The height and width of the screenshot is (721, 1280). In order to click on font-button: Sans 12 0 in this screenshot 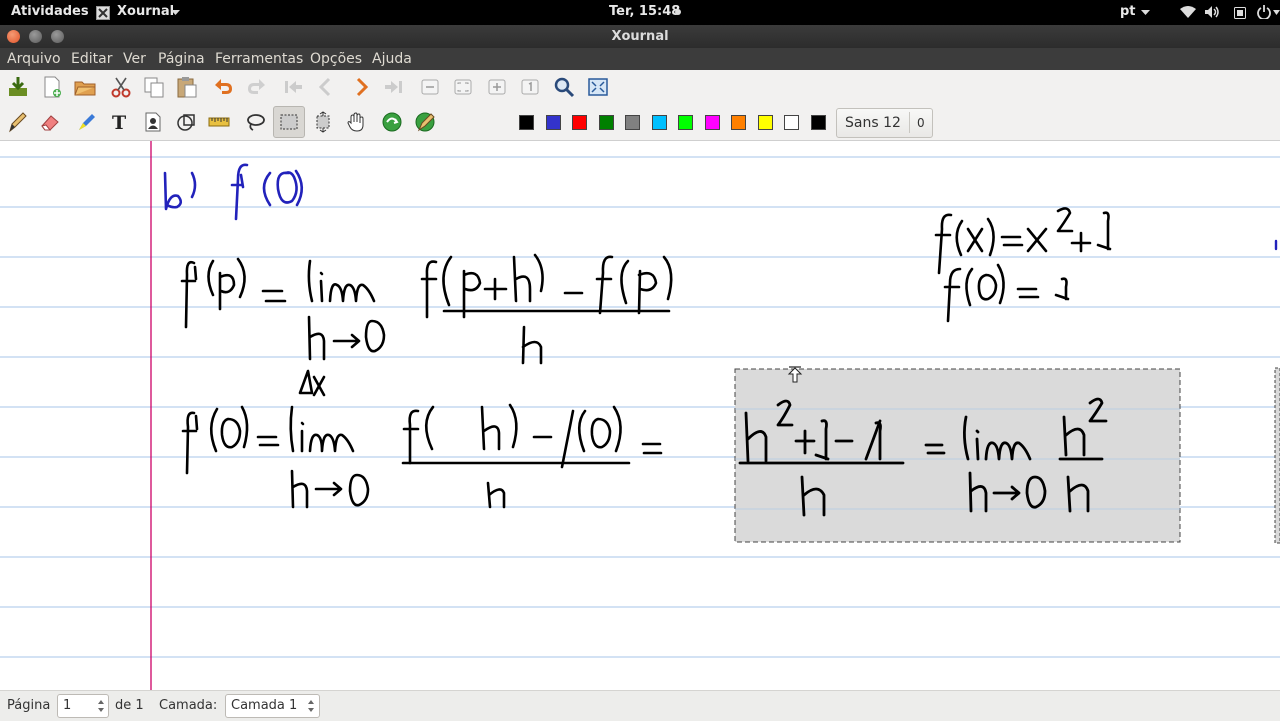, I will do `click(884, 123)`.